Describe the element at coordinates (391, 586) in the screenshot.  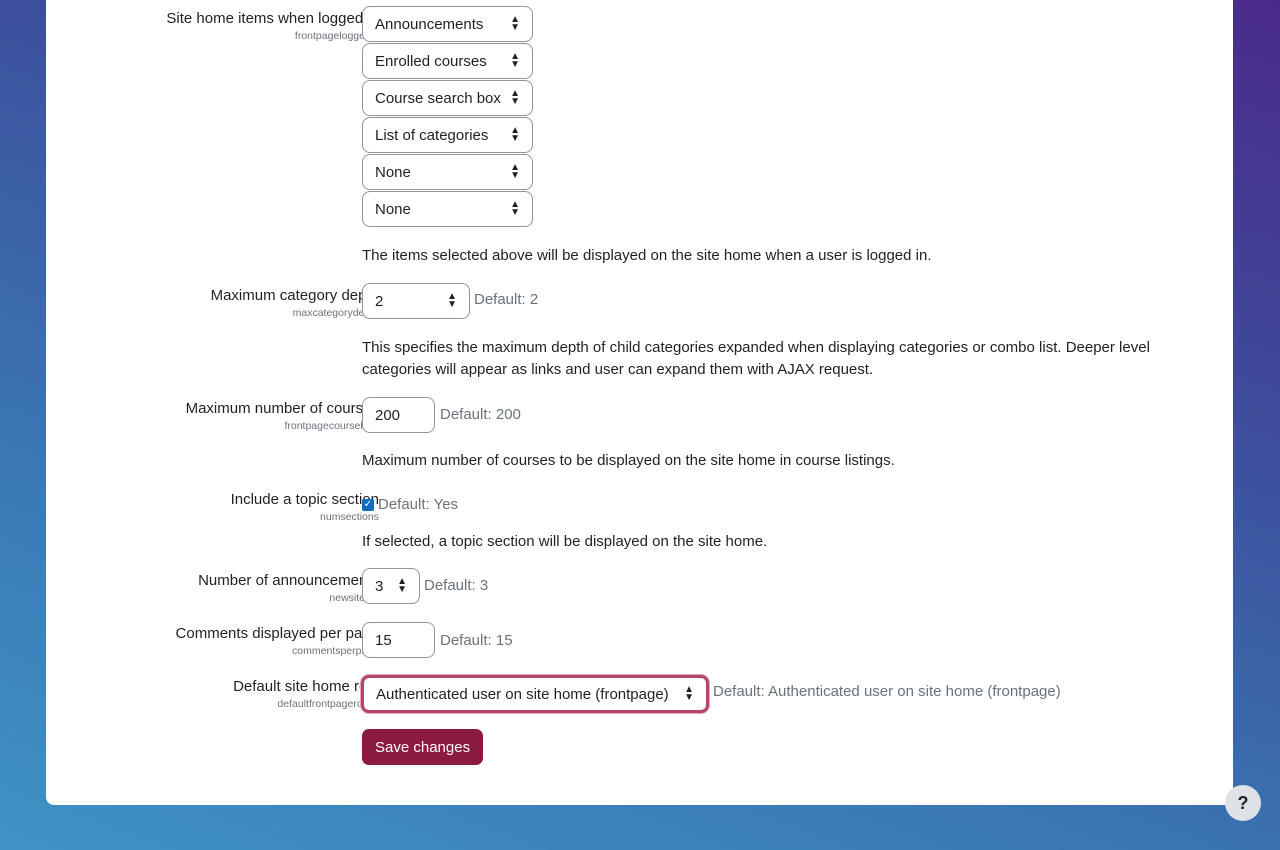
I see `newsitems-select: 3 ▲ ▼` at that location.